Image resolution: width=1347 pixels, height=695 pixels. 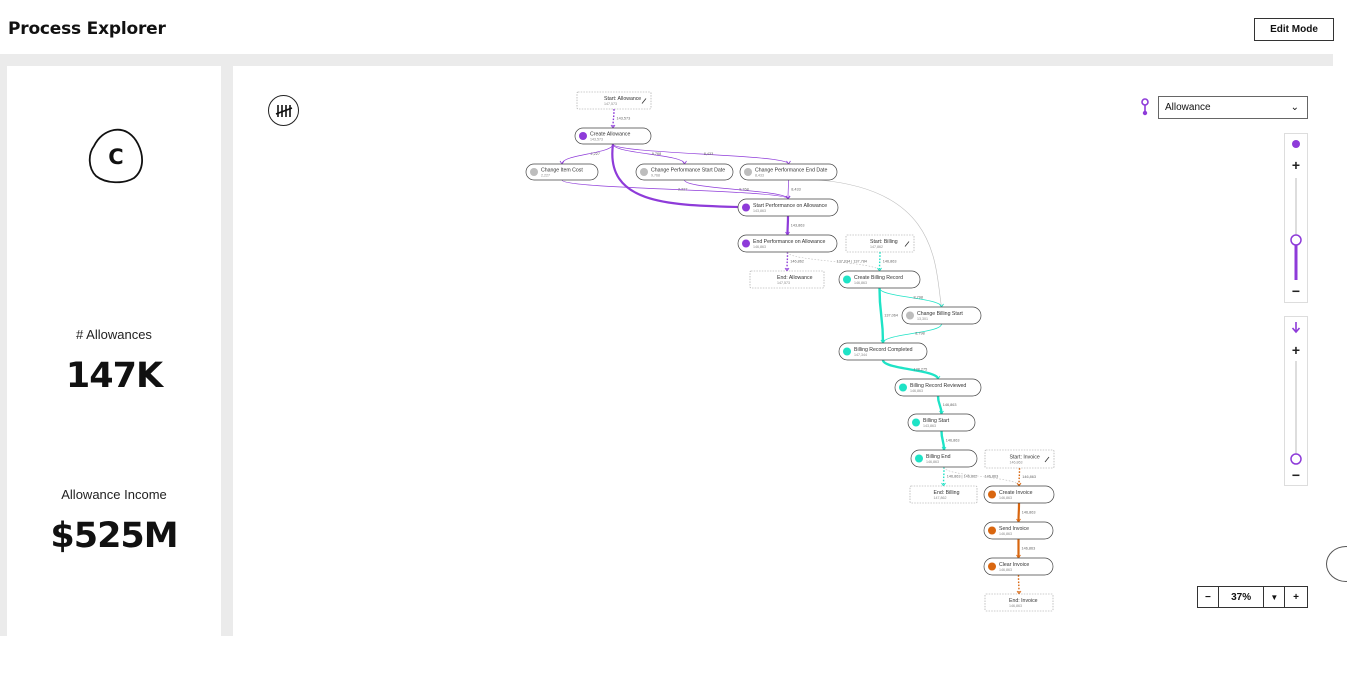 What do you see at coordinates (684, 172) in the screenshot?
I see `process-node-change-perf-start: Change Performance Start Date9,768` at bounding box center [684, 172].